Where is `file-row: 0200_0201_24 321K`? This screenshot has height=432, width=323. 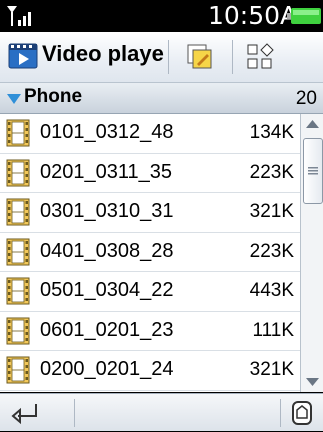 file-row: 0200_0201_24 321K is located at coordinates (150, 371).